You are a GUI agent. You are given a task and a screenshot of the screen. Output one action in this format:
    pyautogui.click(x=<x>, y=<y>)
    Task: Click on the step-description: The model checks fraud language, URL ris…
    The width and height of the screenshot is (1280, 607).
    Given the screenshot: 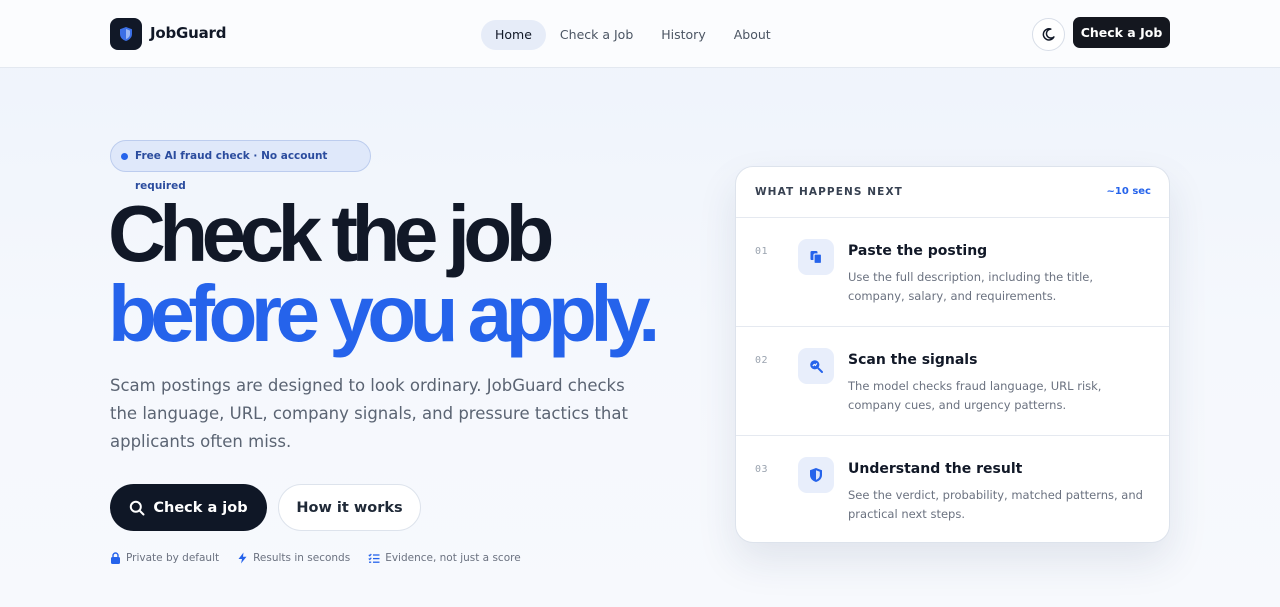 What is the action you would take?
    pyautogui.click(x=975, y=395)
    